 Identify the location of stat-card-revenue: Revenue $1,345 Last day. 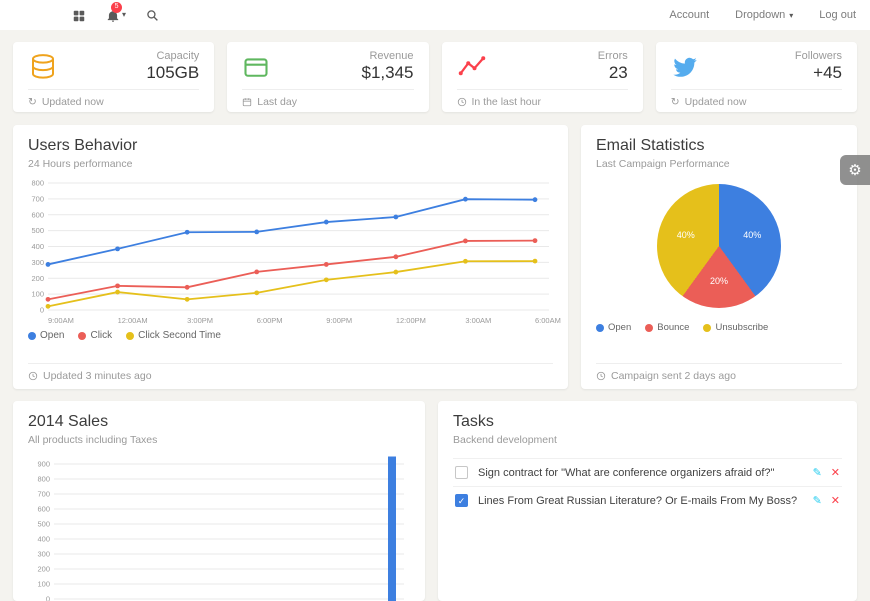
(327, 77).